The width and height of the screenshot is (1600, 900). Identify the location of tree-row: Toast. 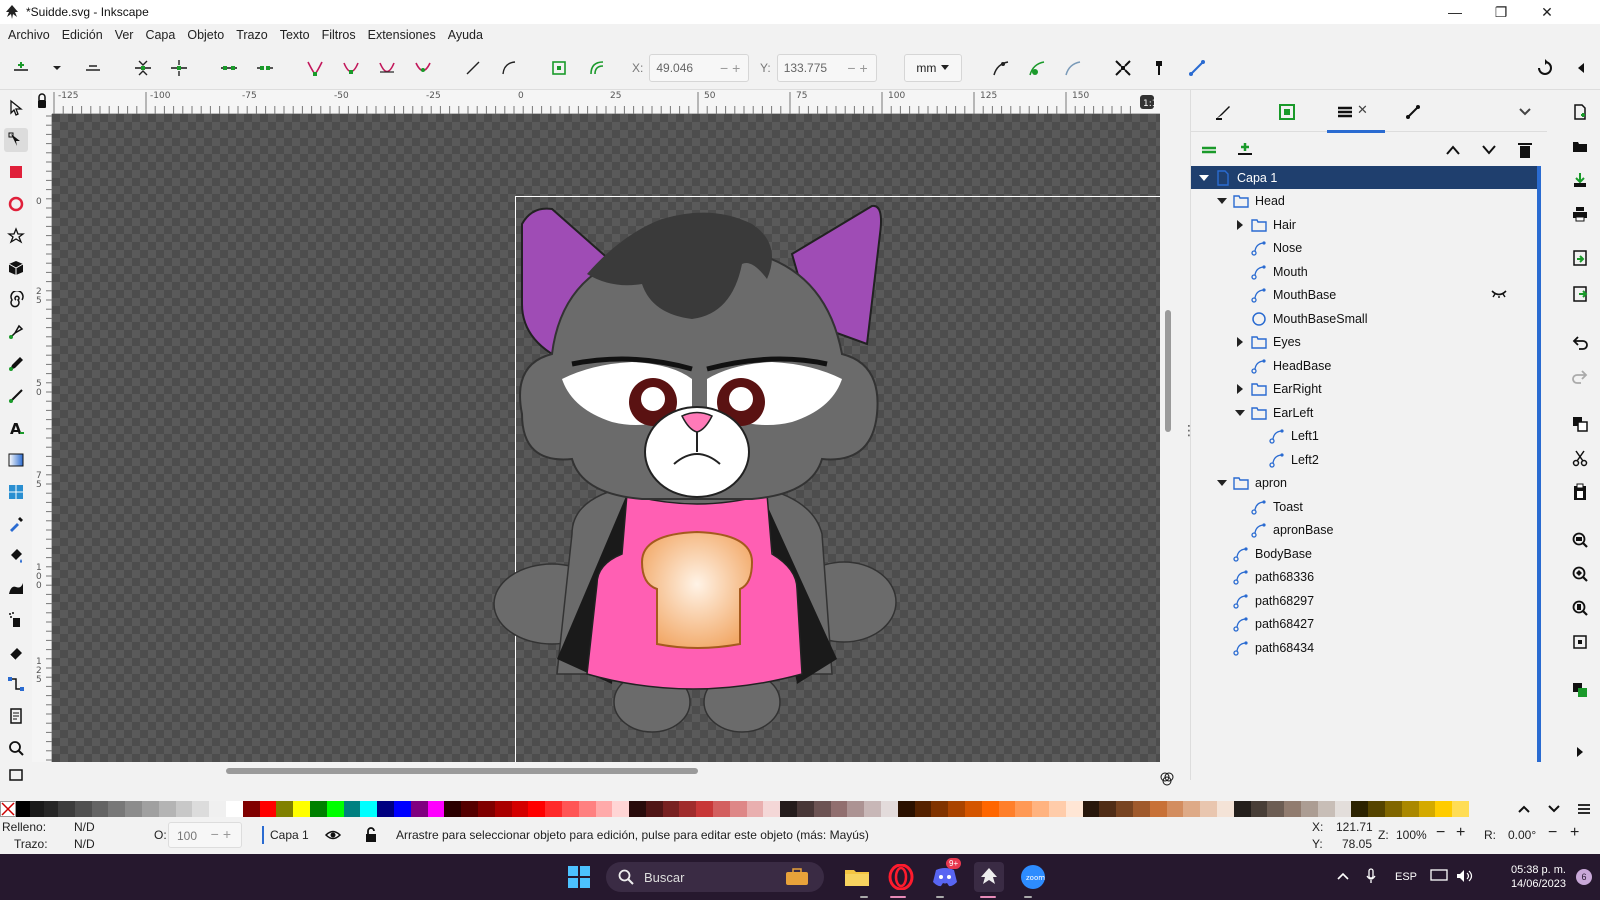
(1364, 506).